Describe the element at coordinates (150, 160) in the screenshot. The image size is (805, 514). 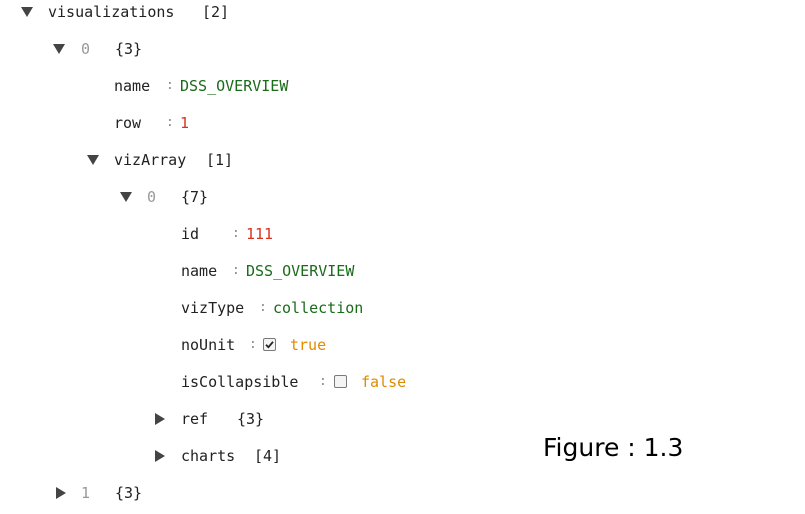
I see `node-key: vizArray` at that location.